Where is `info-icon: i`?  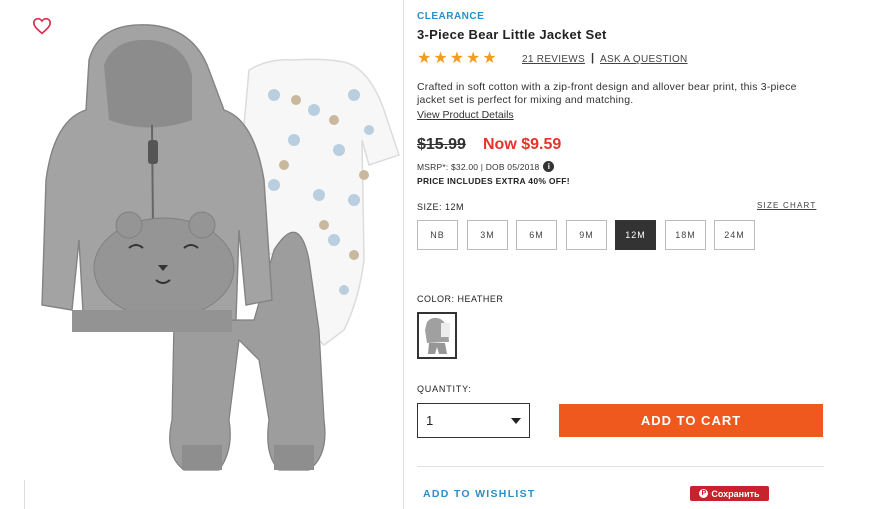 info-icon: i is located at coordinates (549, 166).